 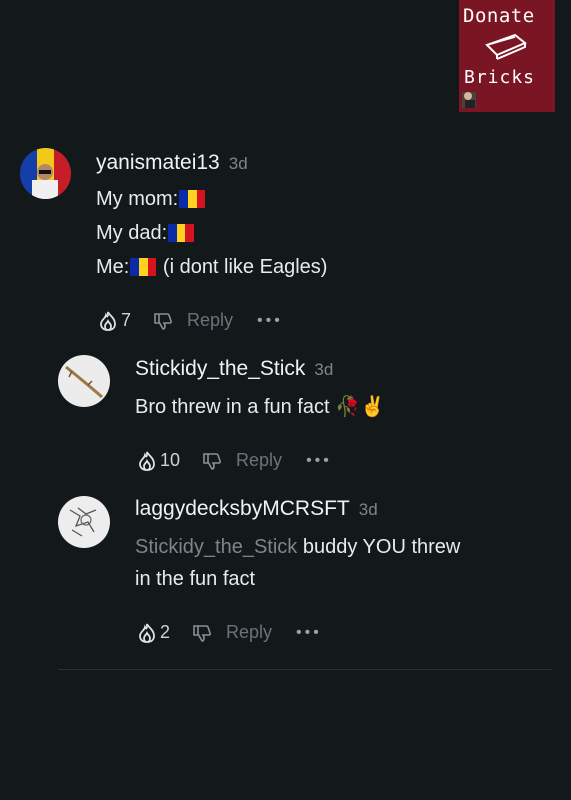 I want to click on comment-text: Me:, so click(x=113, y=267).